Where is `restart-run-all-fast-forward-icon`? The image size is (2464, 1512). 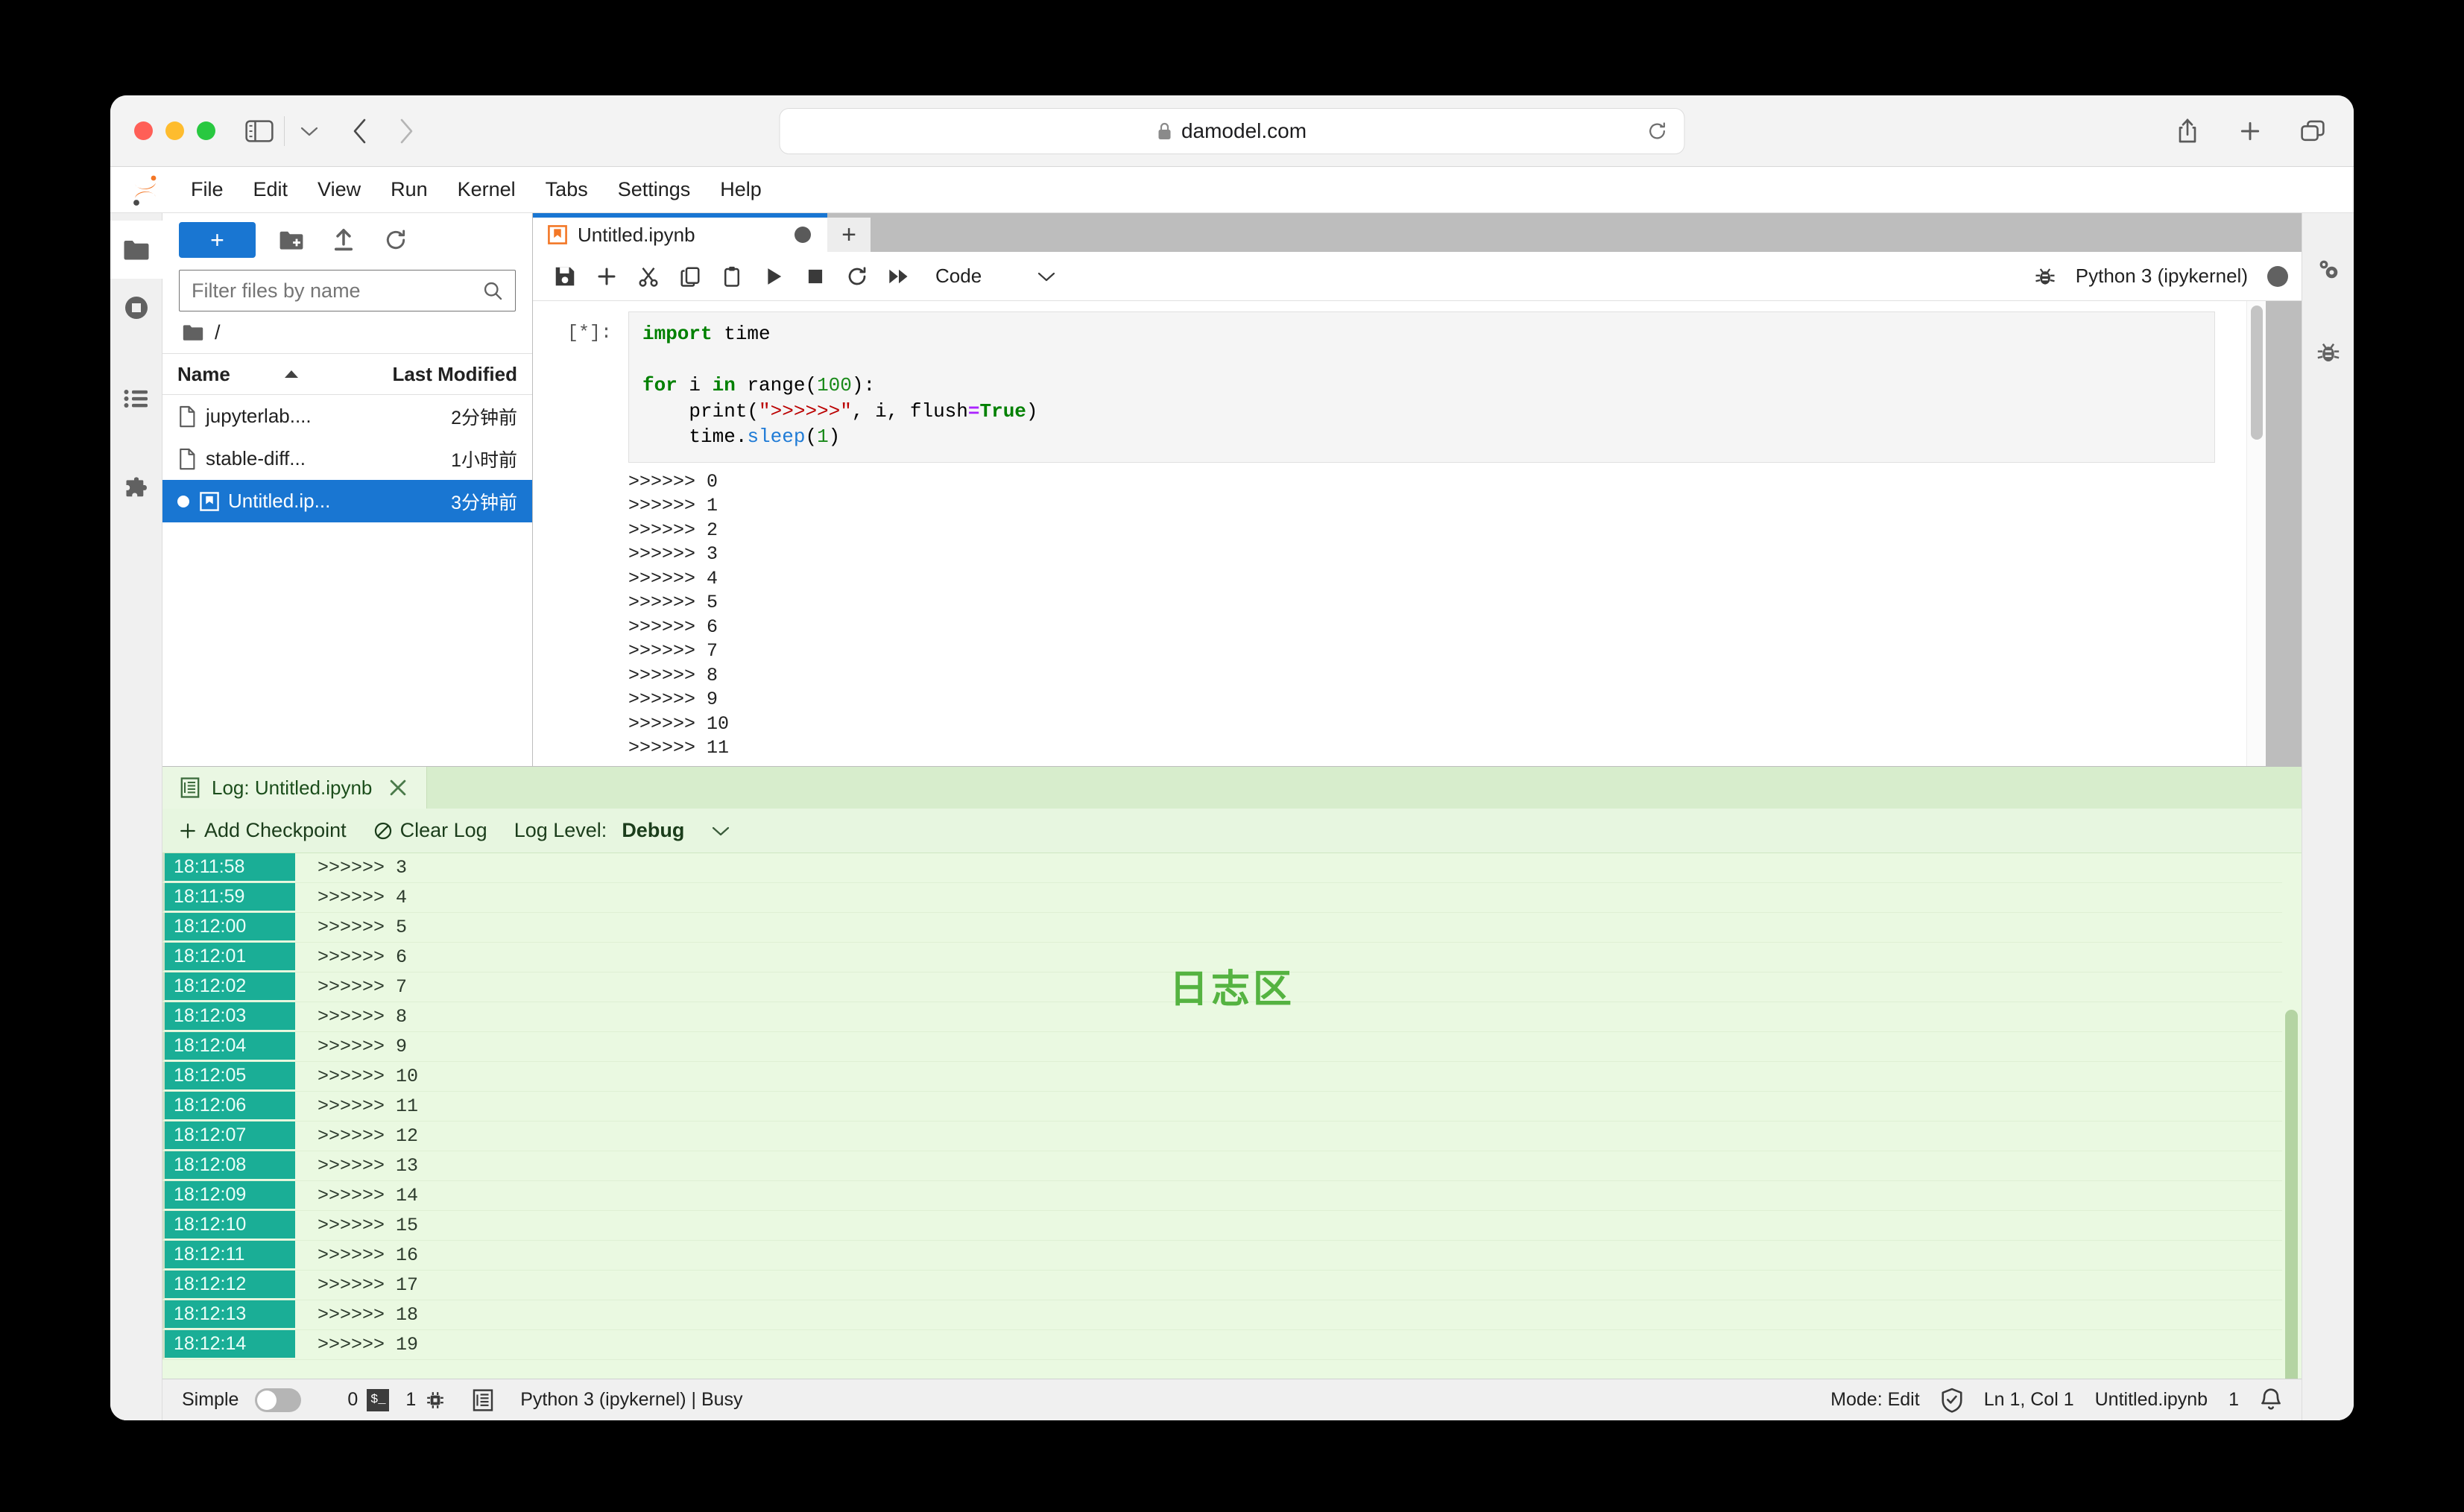 restart-run-all-fast-forward-icon is located at coordinates (898, 276).